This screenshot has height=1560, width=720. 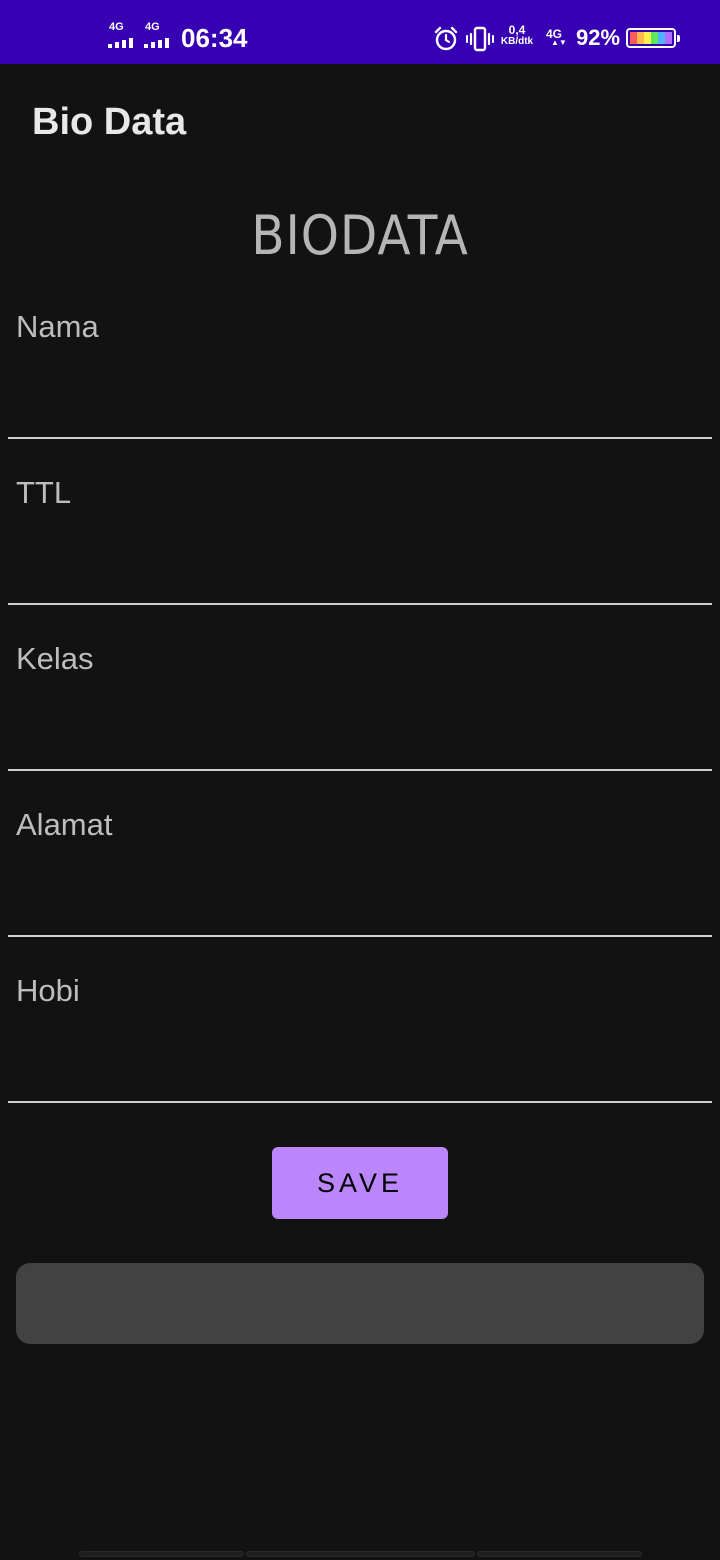 I want to click on nama-field: Nama, so click(x=360, y=374).